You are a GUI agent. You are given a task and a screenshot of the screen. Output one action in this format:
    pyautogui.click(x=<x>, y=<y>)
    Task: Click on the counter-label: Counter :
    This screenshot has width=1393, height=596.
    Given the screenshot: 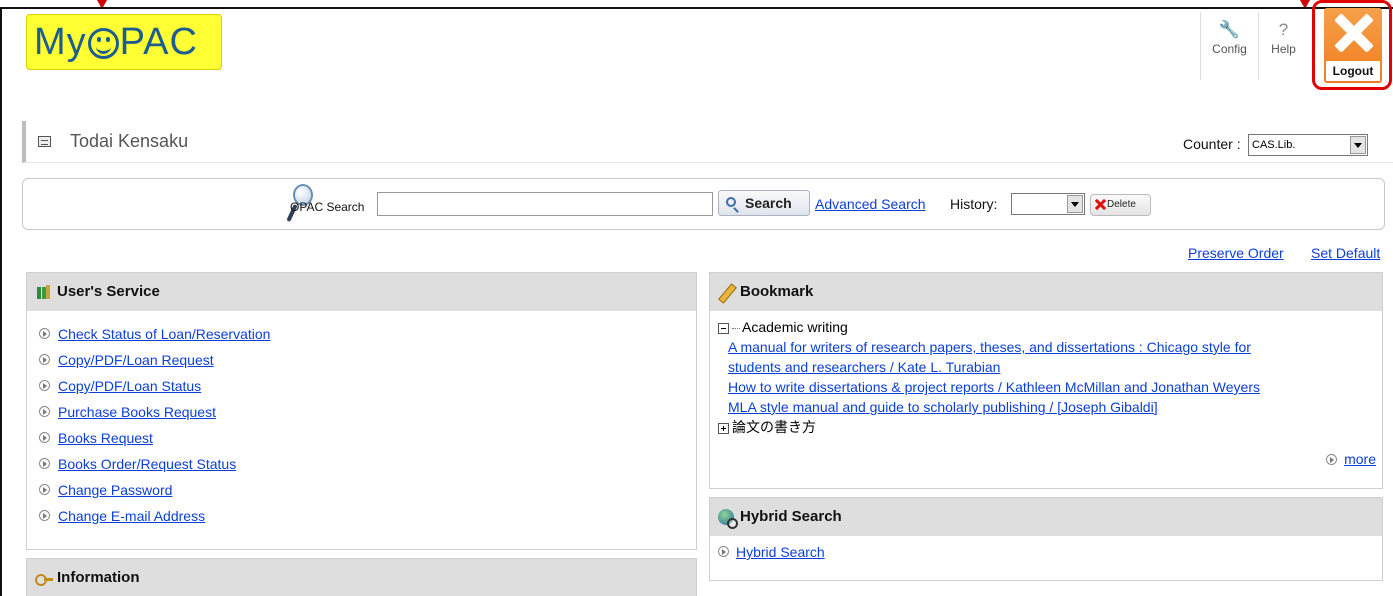 What is the action you would take?
    pyautogui.click(x=1212, y=144)
    